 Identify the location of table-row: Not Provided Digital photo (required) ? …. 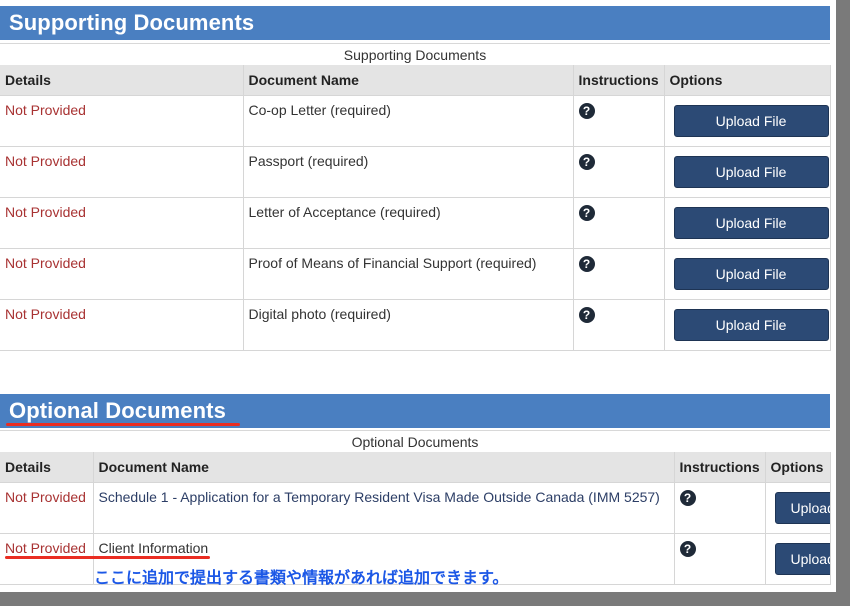
(415, 325).